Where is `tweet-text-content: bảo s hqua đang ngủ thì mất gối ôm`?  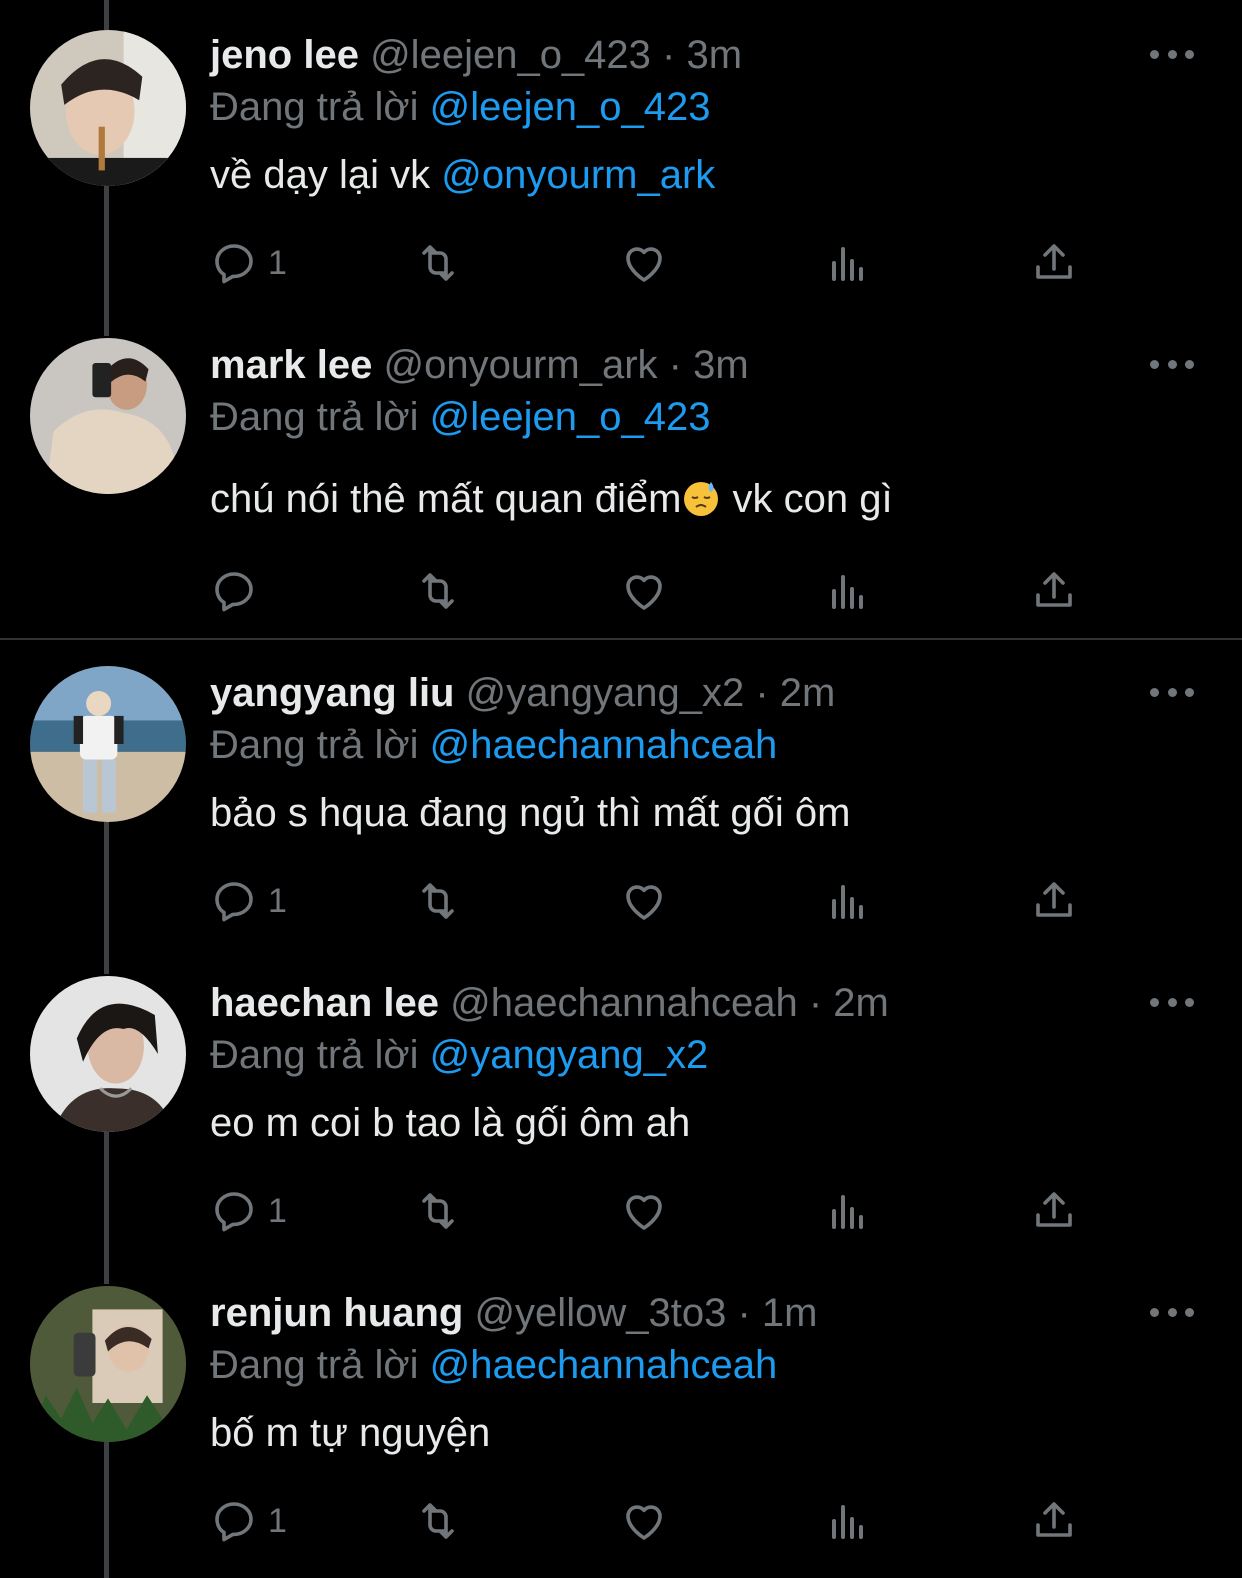 tweet-text-content: bảo s hqua đang ngủ thì mất gối ôm is located at coordinates (530, 813).